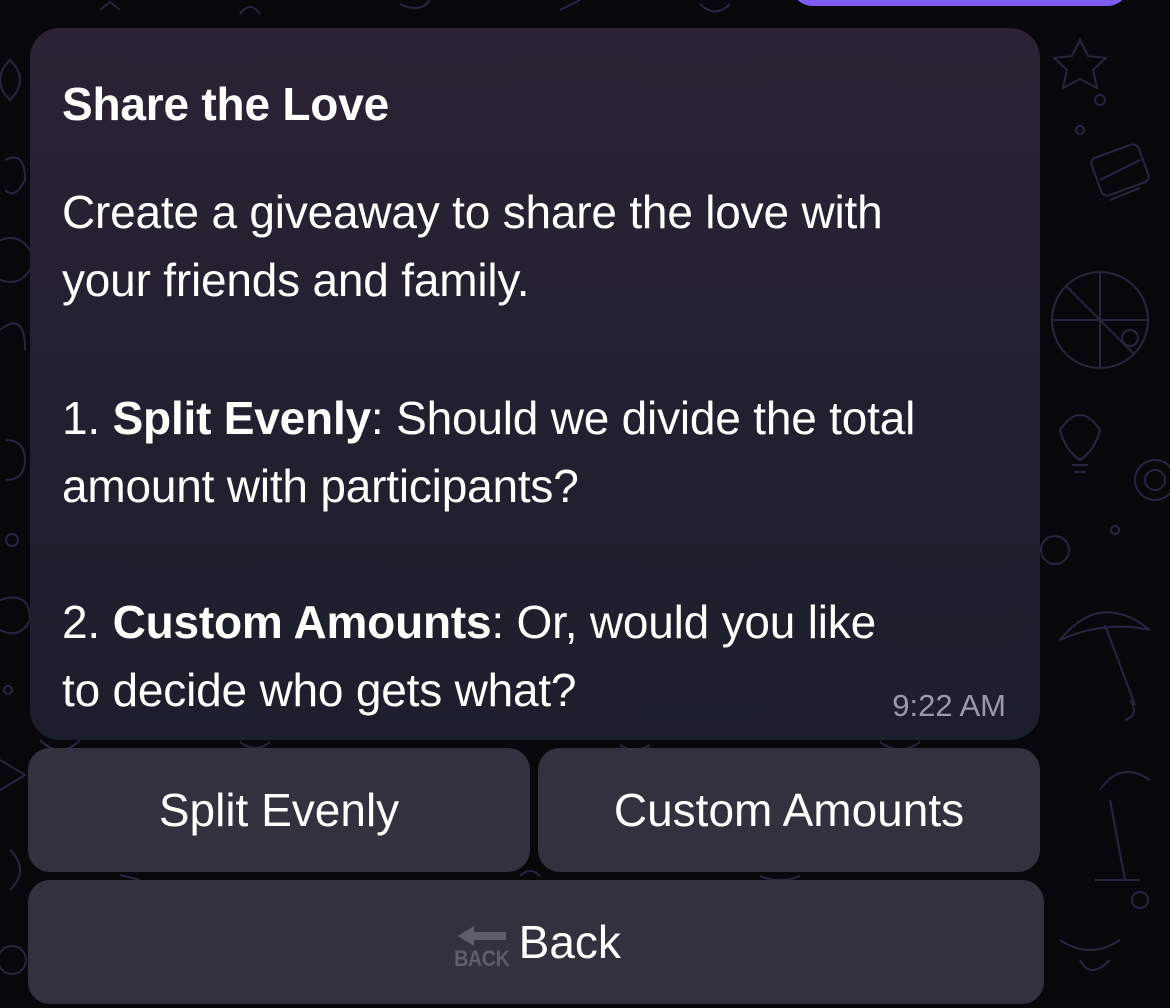  Describe the element at coordinates (643, 418) in the screenshot. I see `option-description: : Should we divide the total` at that location.